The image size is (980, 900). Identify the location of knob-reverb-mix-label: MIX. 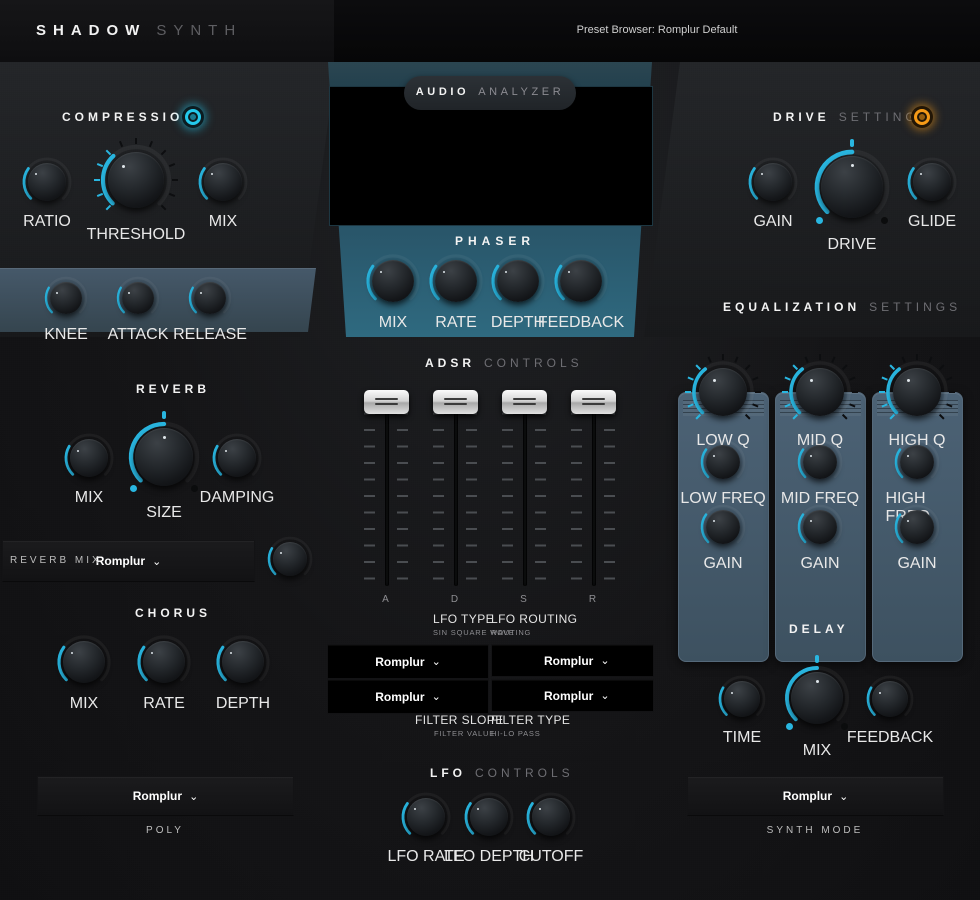
(89, 497).